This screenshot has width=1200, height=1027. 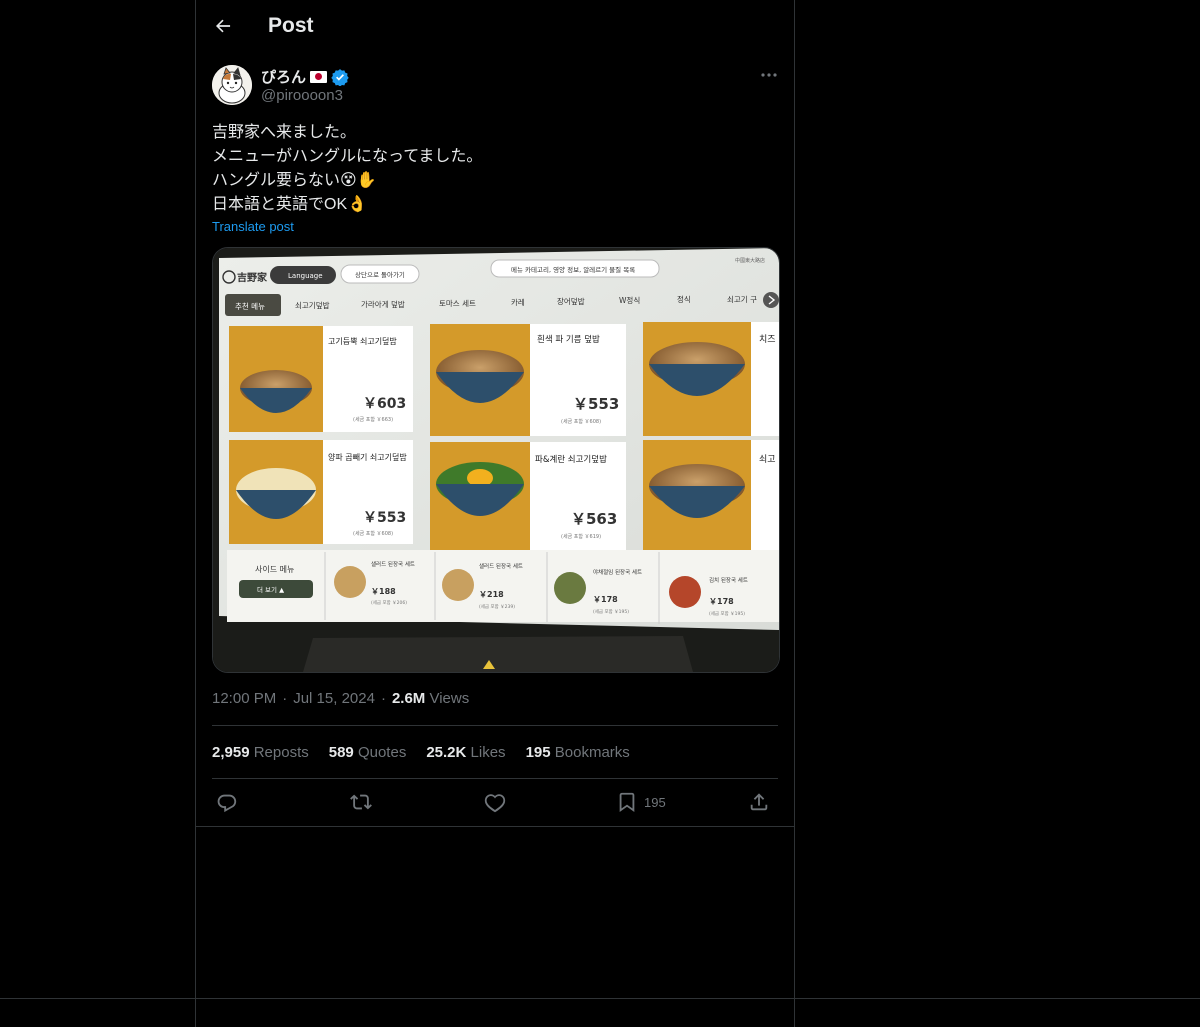 What do you see at coordinates (231, 752) in the screenshot?
I see `reposts-count: 2,959` at bounding box center [231, 752].